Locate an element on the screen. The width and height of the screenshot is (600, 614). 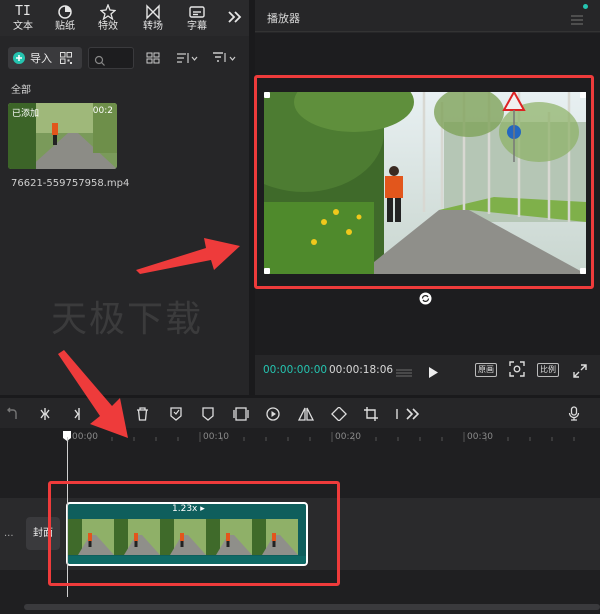
media-filename: 76621-559757958.mp4 is located at coordinates (70, 183).